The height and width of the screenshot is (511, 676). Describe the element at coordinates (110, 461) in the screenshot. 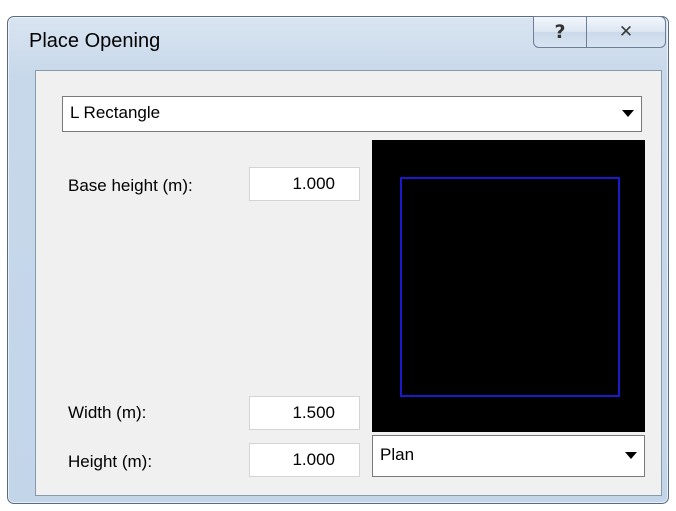

I see `height-label: Height (m):` at that location.